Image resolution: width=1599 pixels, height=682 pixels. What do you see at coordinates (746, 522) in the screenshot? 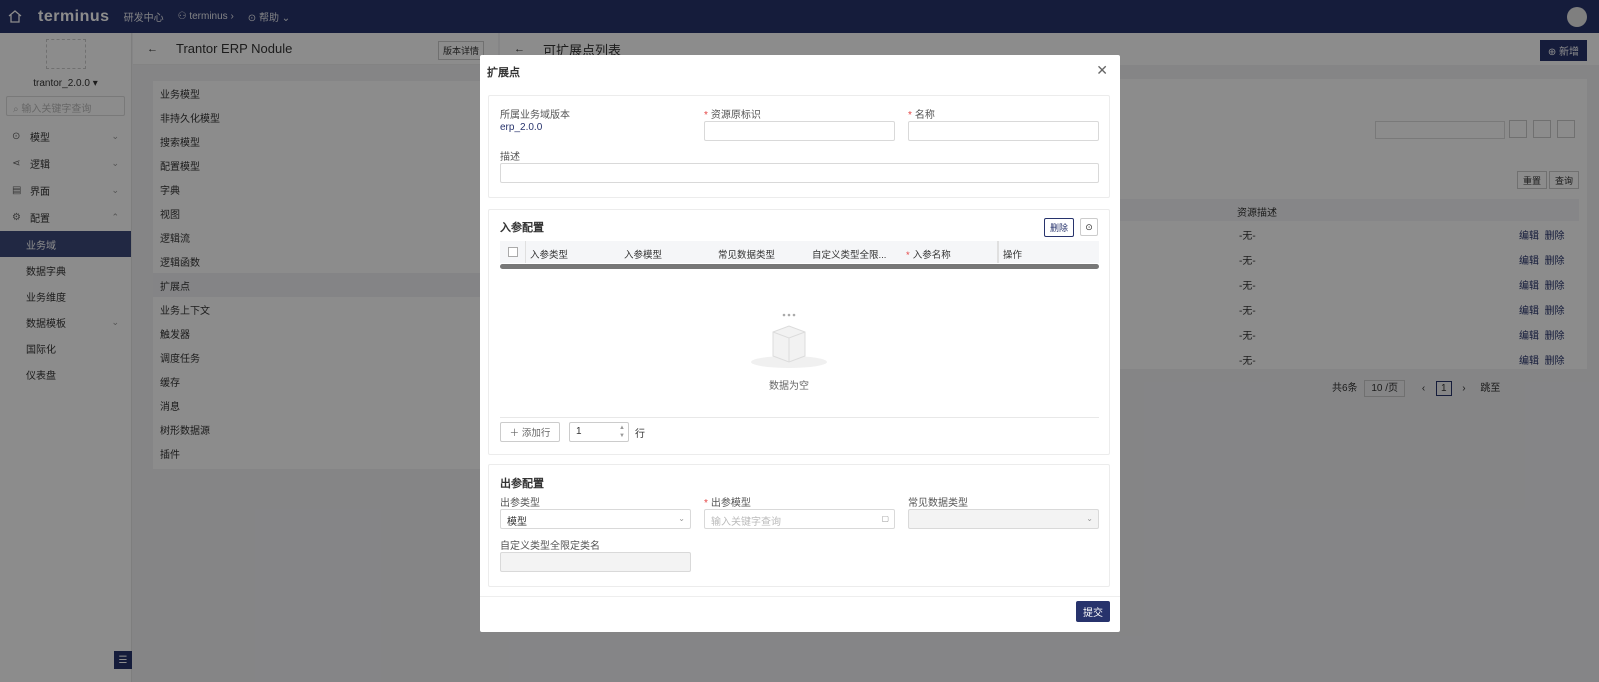
I see `output-model-placeholder: 输入关键字查询` at bounding box center [746, 522].